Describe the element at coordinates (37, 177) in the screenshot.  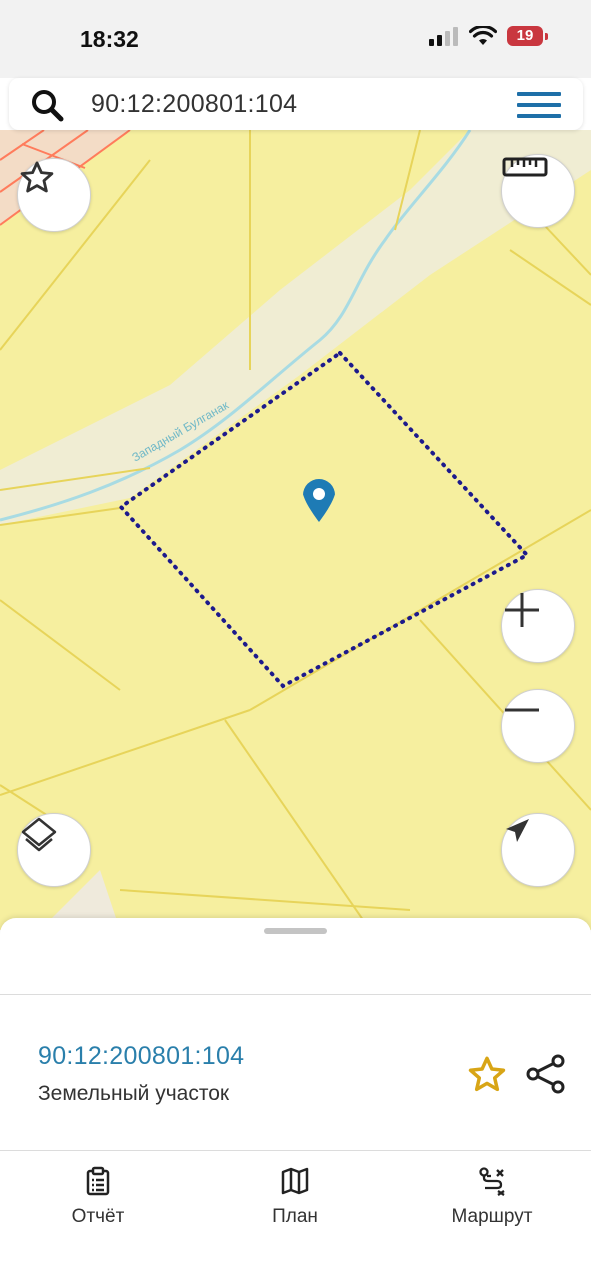
I see `star-outline-icon` at that location.